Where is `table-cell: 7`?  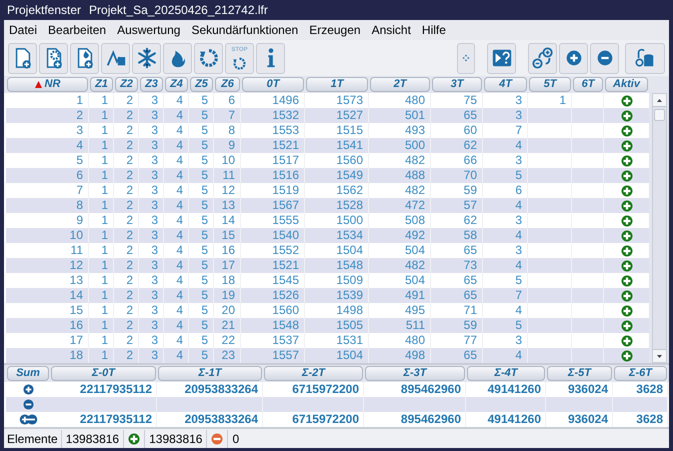
table-cell: 7 is located at coordinates (505, 295).